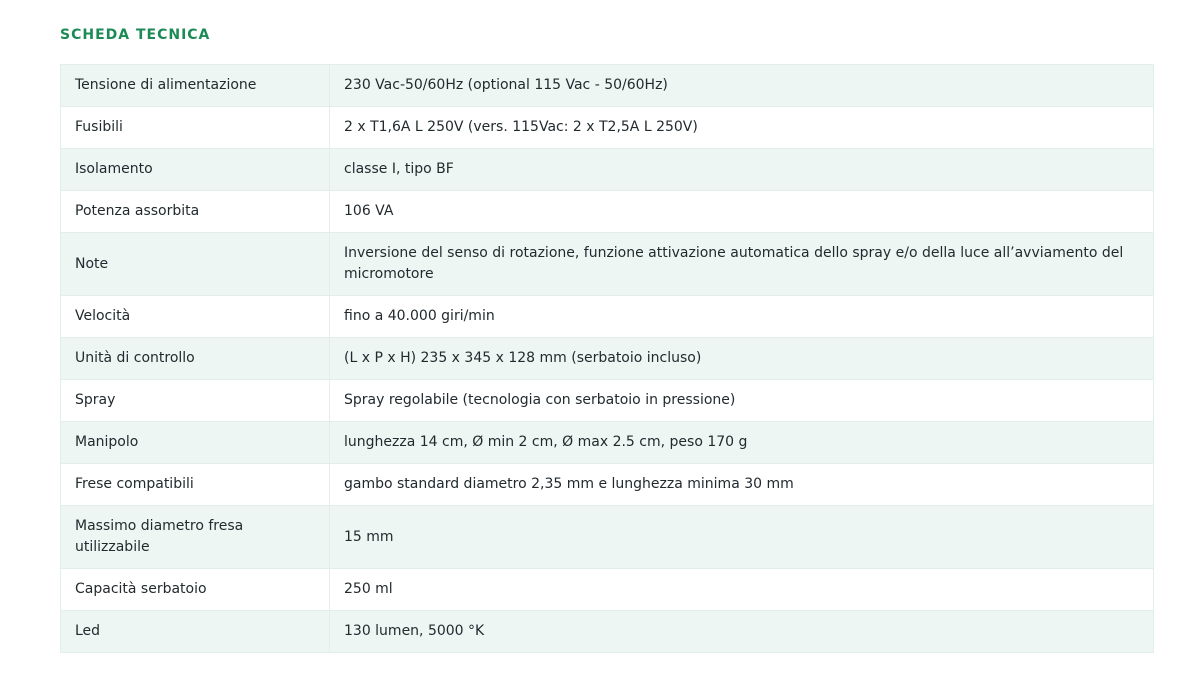  What do you see at coordinates (195, 211) in the screenshot?
I see `spec-label: Potenza assorbita` at bounding box center [195, 211].